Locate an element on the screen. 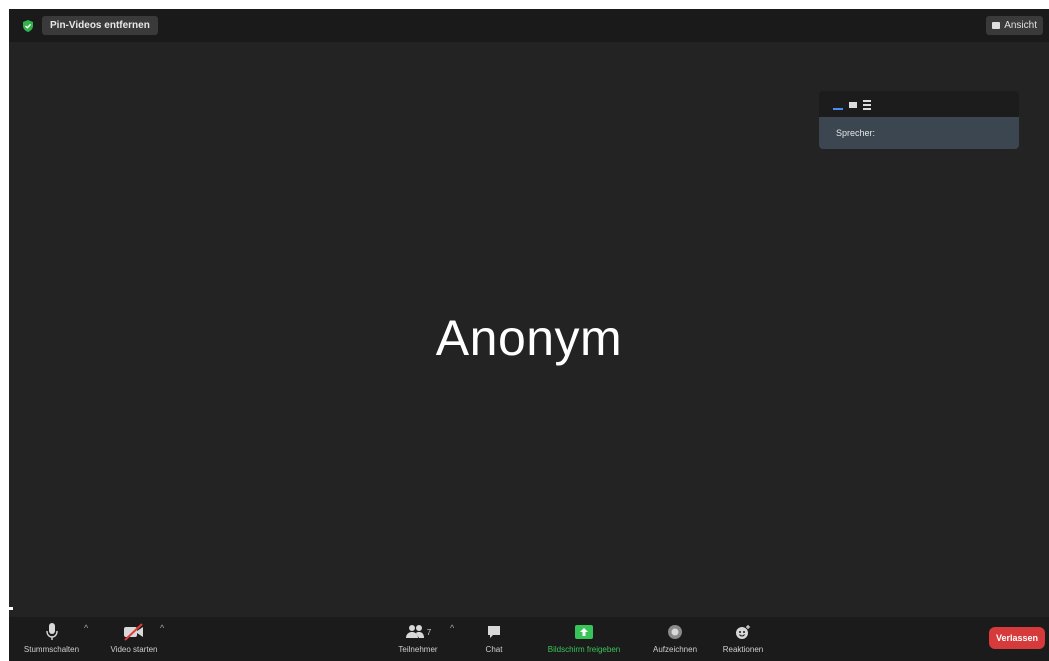  active-speaker-name: Anonym is located at coordinates (529, 338).